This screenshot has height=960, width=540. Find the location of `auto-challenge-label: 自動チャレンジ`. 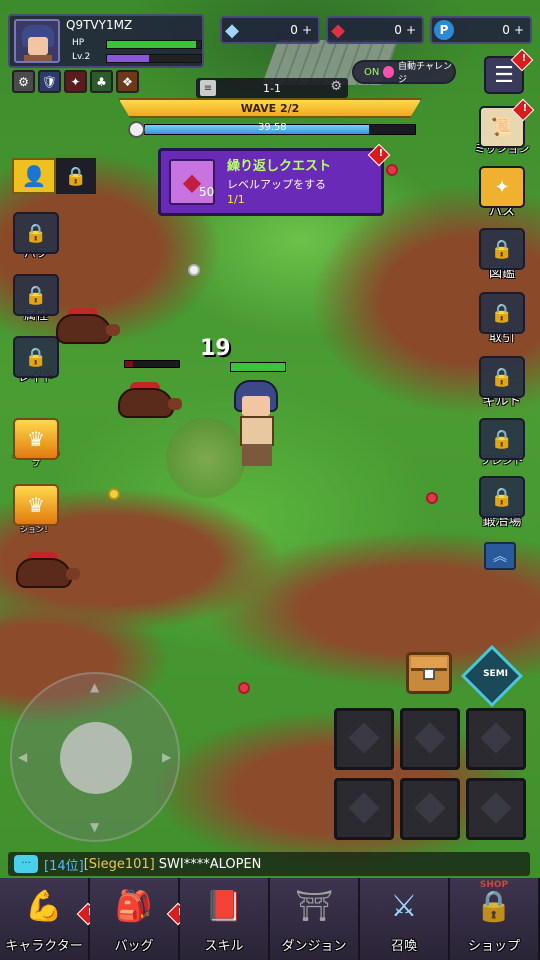

auto-challenge-label: 自動チャレンジ is located at coordinates (425, 73).